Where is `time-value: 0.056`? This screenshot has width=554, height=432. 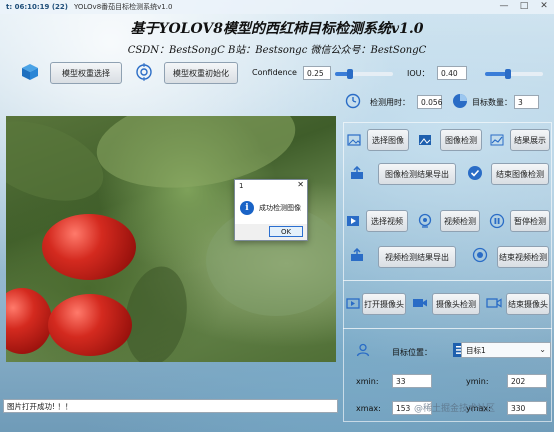
time-value: 0.056 is located at coordinates (429, 102).